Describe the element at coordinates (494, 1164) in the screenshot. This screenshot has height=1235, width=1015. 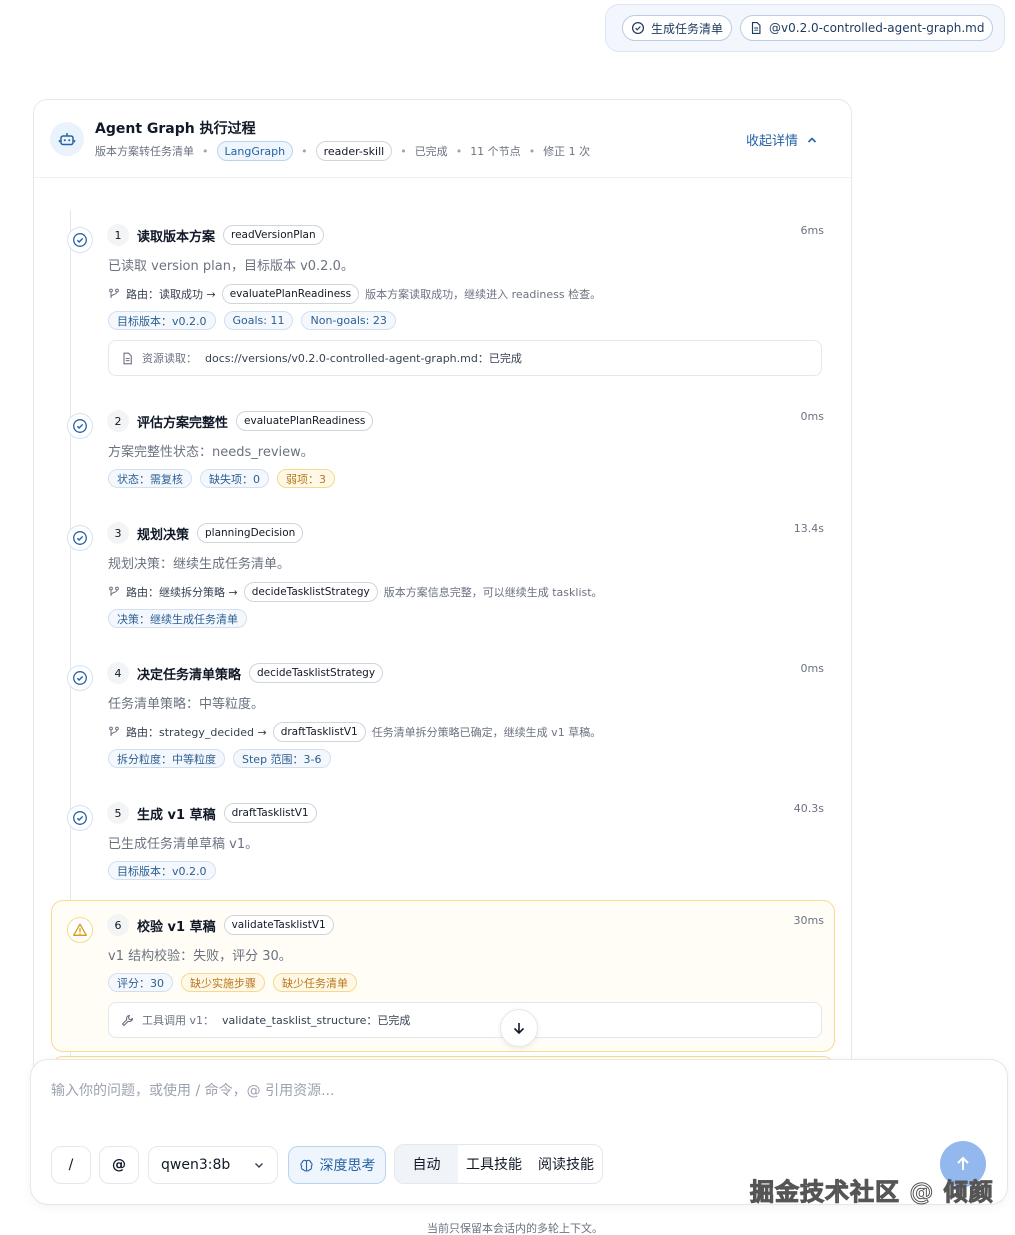
I see `mode-tool-skill: 工具技能` at that location.